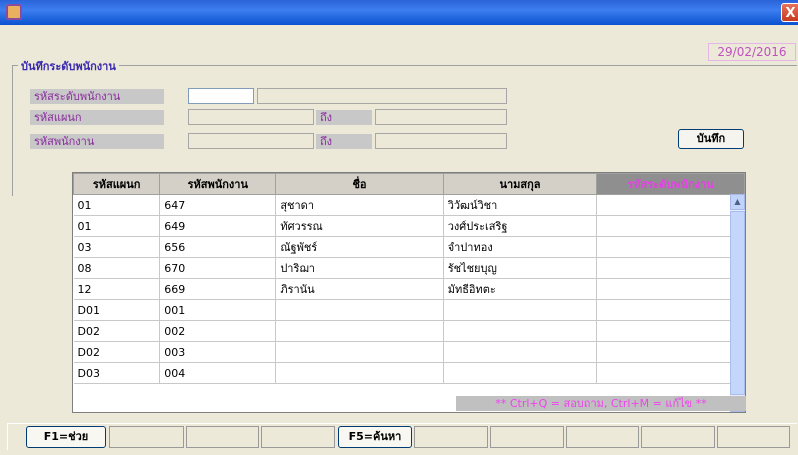 Image resolution: width=798 pixels, height=455 pixels. Describe the element at coordinates (375, 437) in the screenshot. I see `f5-search-button: F5=ค้นหา` at that location.